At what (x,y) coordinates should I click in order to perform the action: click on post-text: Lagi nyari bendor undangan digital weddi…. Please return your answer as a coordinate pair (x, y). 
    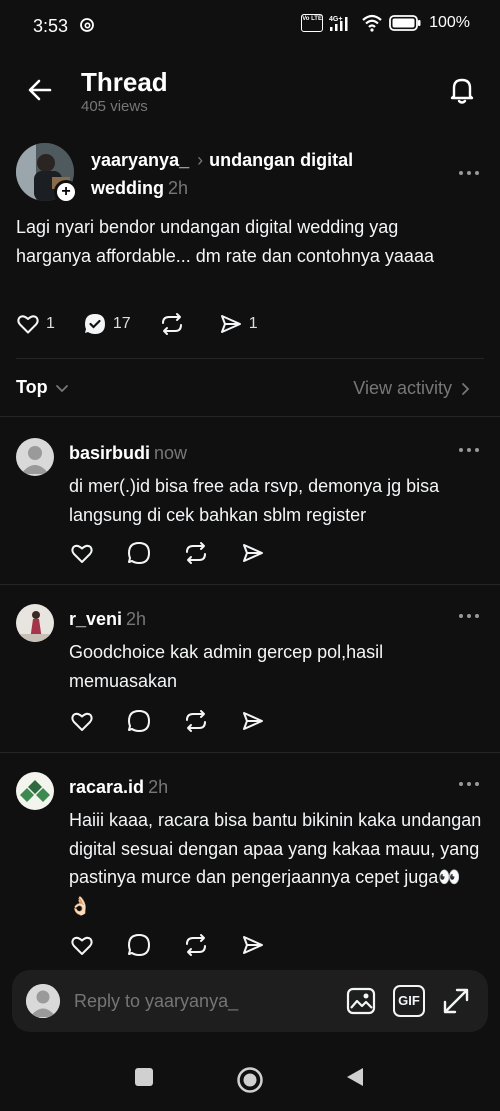
    Looking at the image, I should click on (225, 241).